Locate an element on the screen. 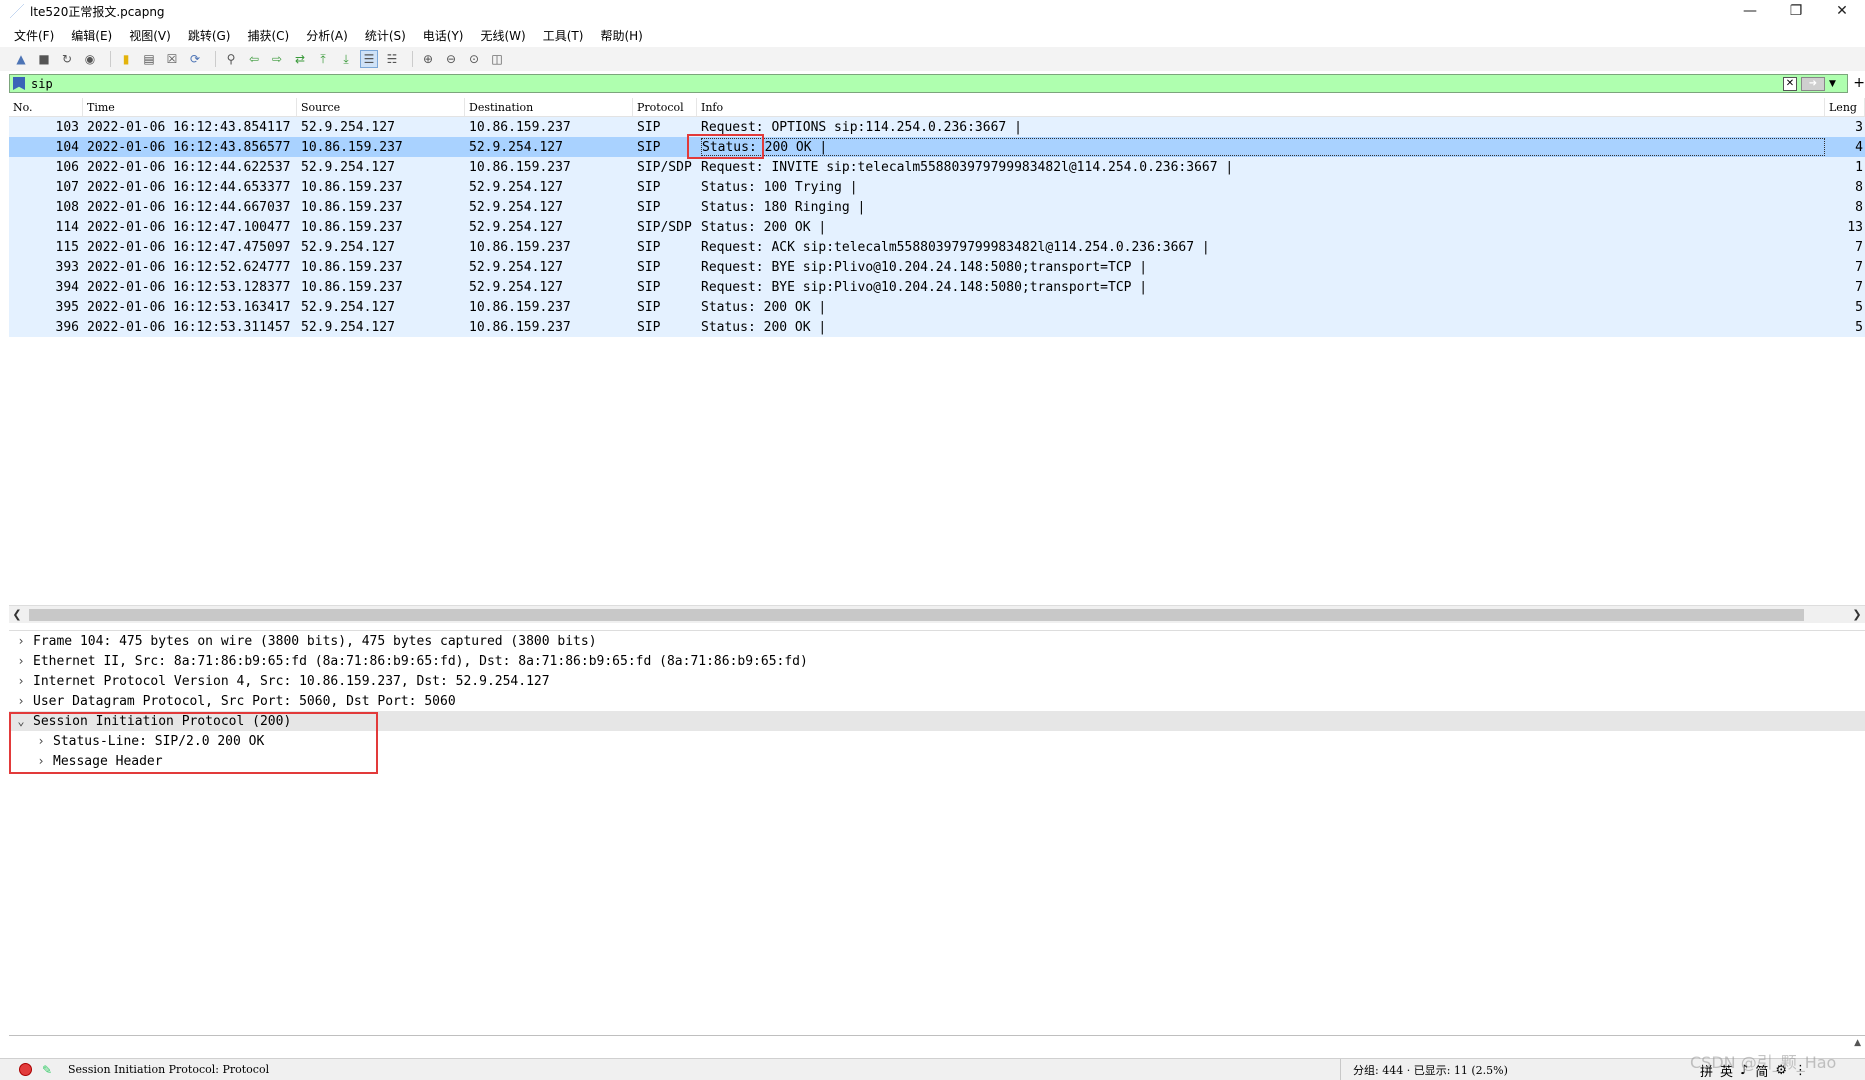 The image size is (1865, 1080). detail-row: › Status-Line: SIP/2.0 200 OK is located at coordinates (937, 741).